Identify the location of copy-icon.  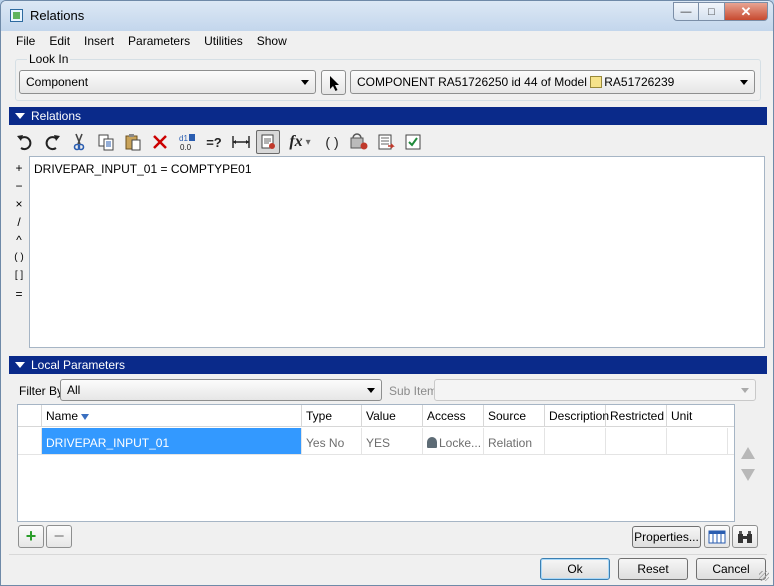
(106, 142).